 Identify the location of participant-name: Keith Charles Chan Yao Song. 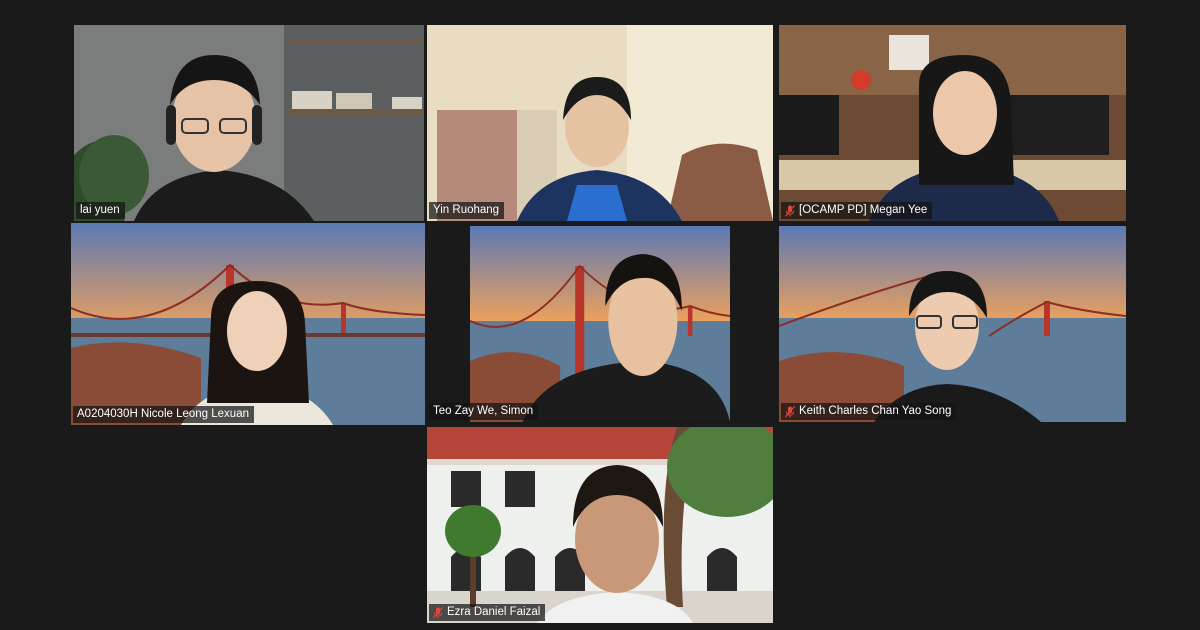
(875, 411).